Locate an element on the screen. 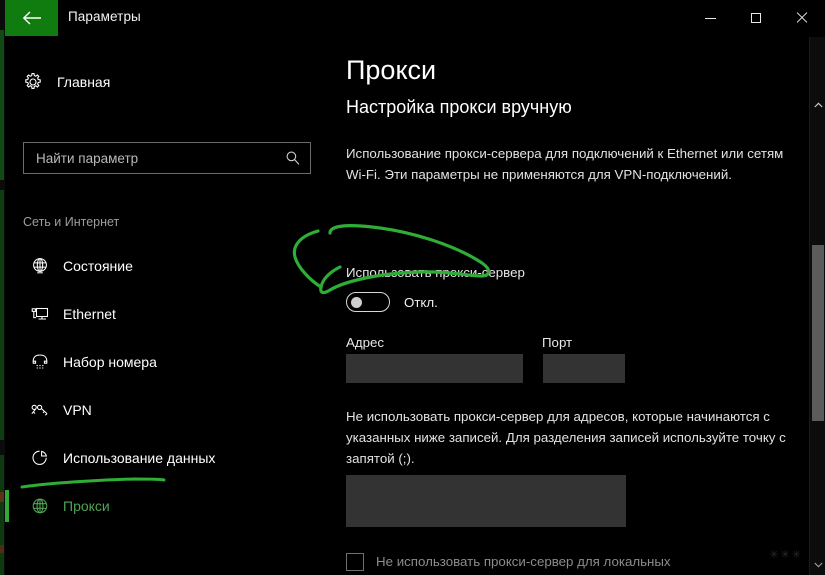 The height and width of the screenshot is (575, 825). back-button is located at coordinates (31, 18).